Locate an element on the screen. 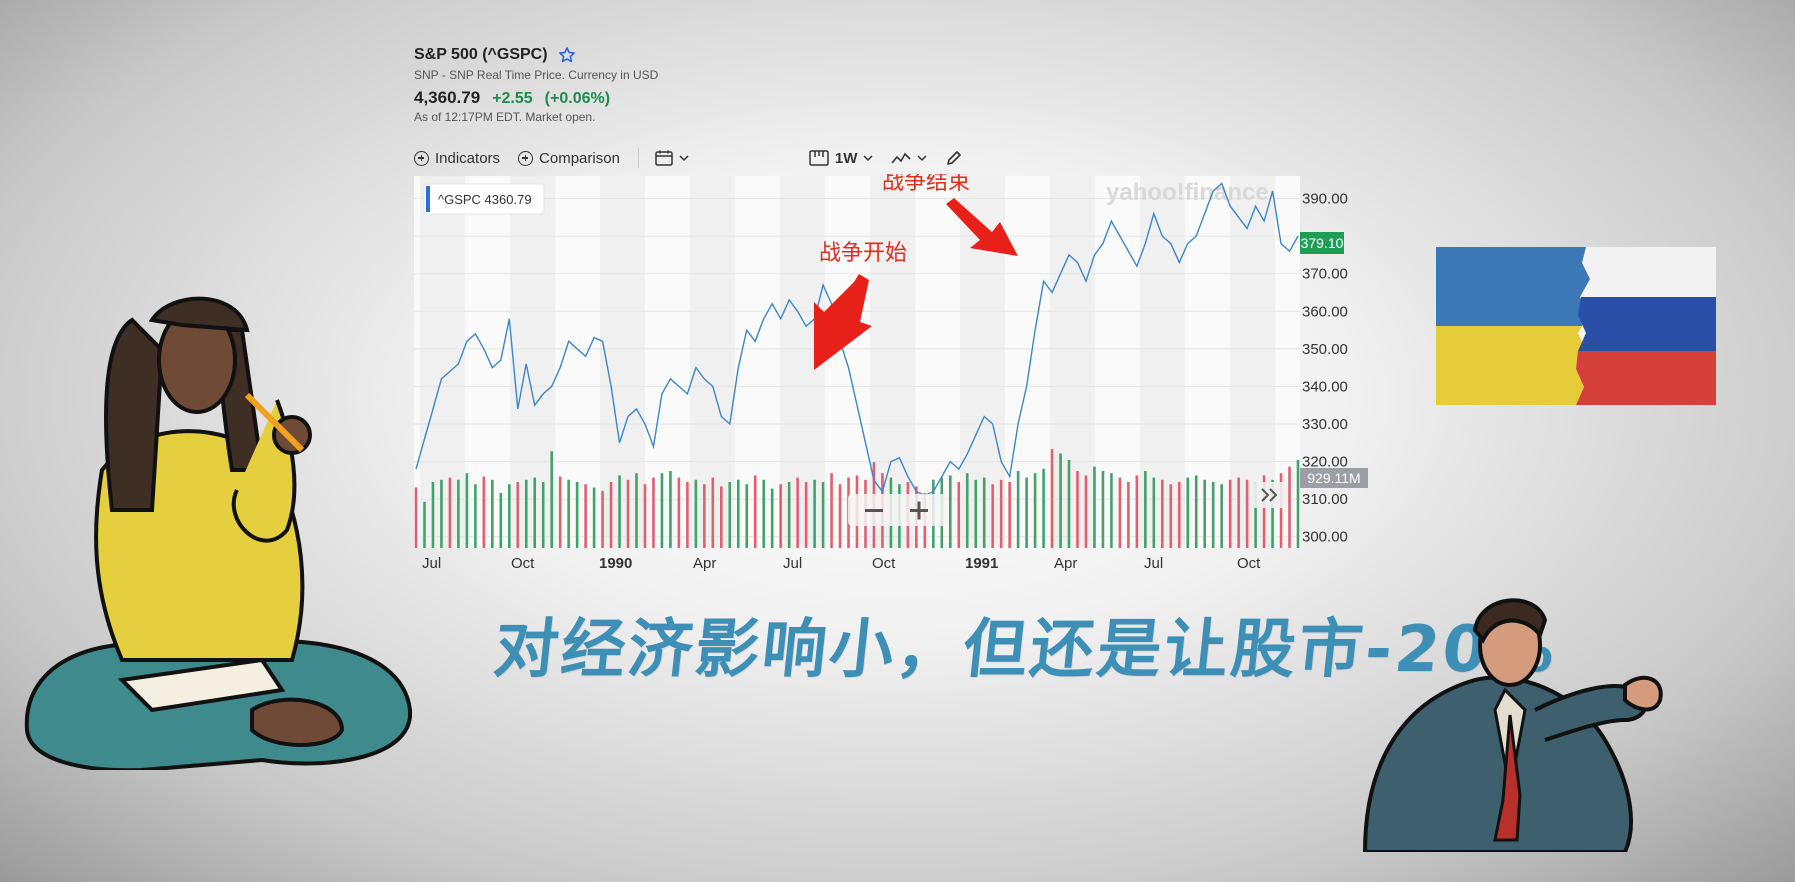 This screenshot has height=882, width=1795. expand-button is located at coordinates (1270, 495).